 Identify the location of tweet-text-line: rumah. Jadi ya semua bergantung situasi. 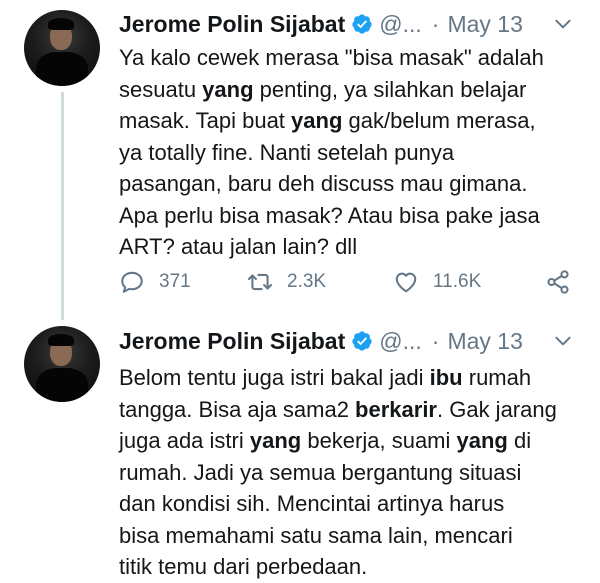
(349, 473).